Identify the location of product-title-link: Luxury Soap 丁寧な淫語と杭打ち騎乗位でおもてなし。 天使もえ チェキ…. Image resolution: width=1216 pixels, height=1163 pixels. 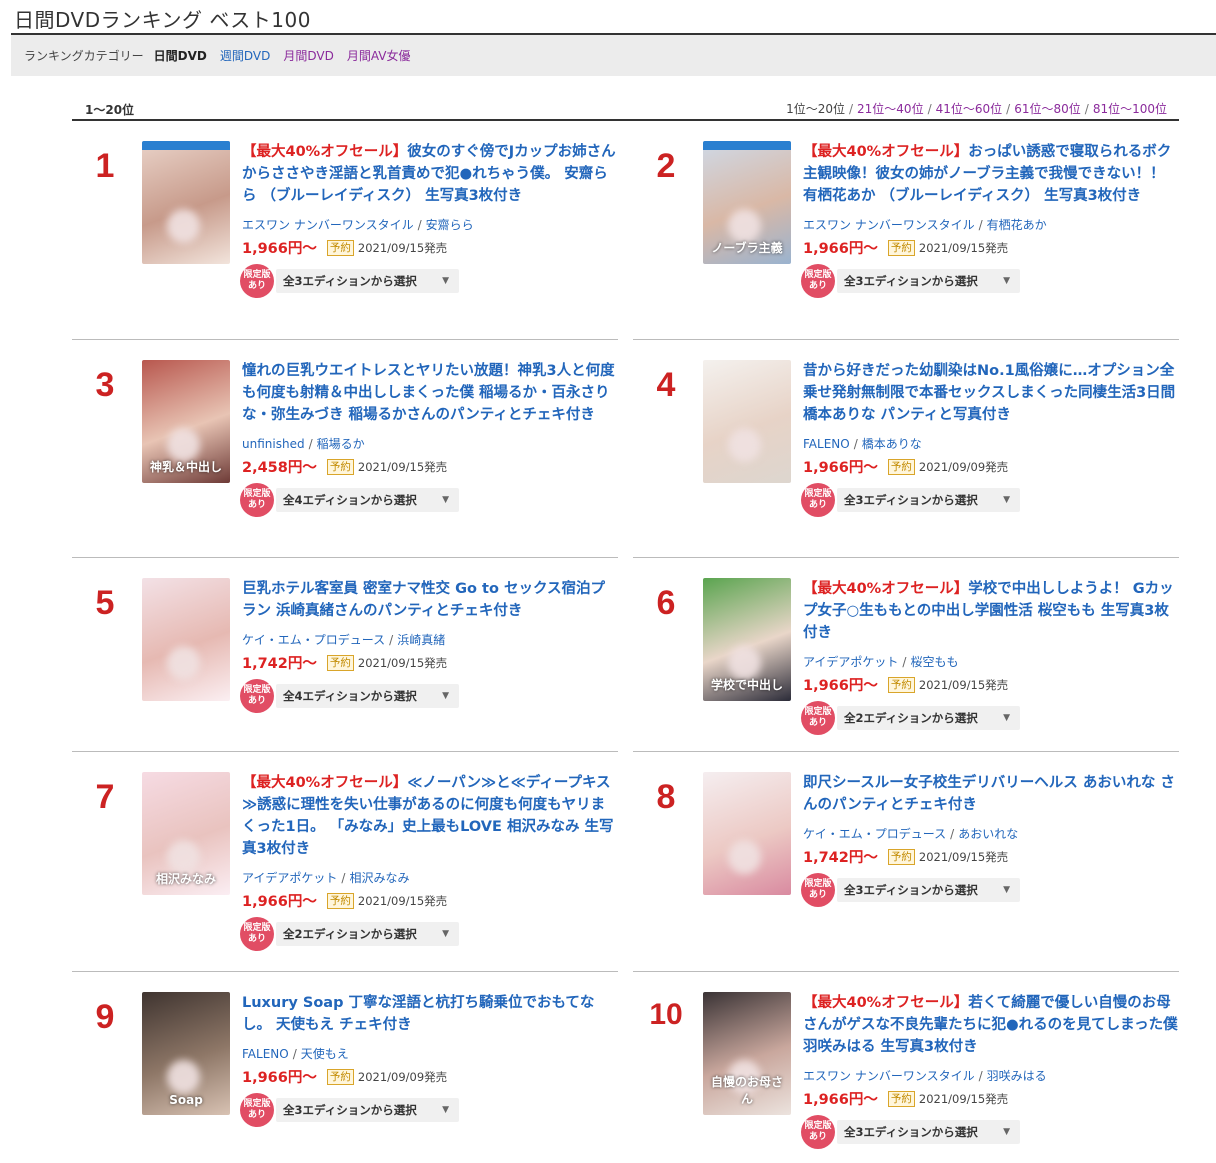
(430, 1014).